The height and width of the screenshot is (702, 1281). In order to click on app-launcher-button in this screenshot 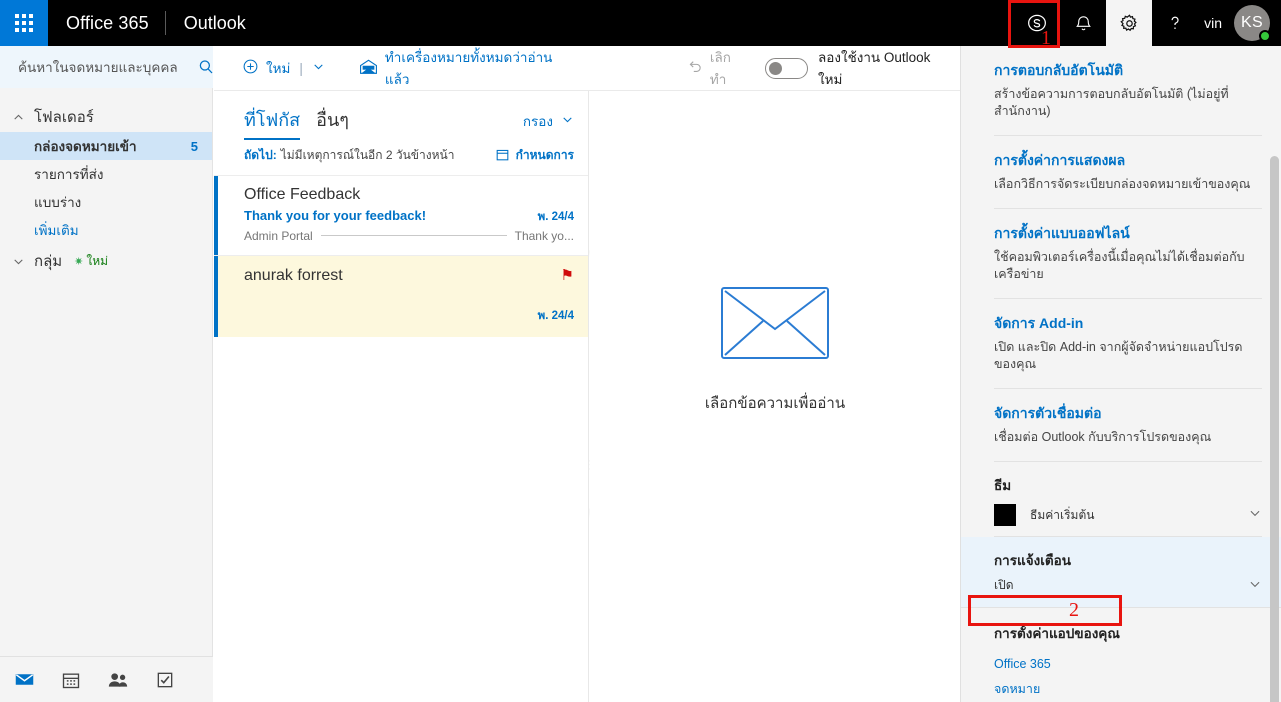, I will do `click(24, 23)`.